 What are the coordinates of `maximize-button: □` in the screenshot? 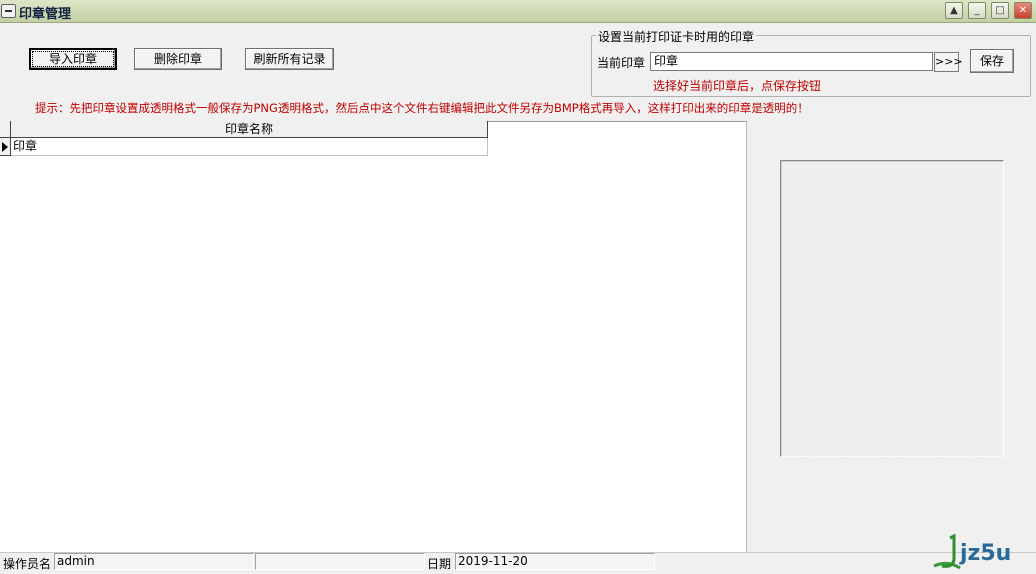 It's located at (1000, 10).